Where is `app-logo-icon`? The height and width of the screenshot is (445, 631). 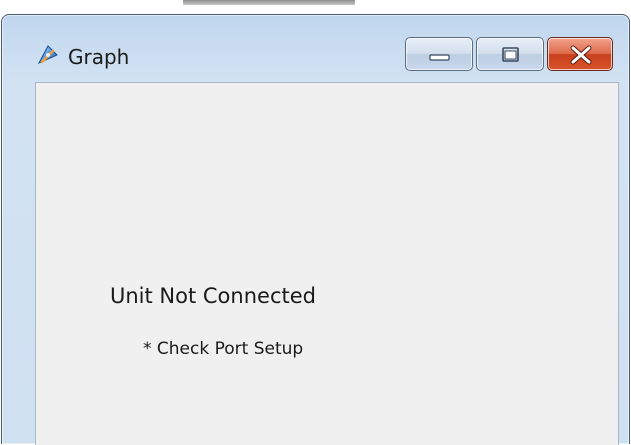 app-logo-icon is located at coordinates (48, 55).